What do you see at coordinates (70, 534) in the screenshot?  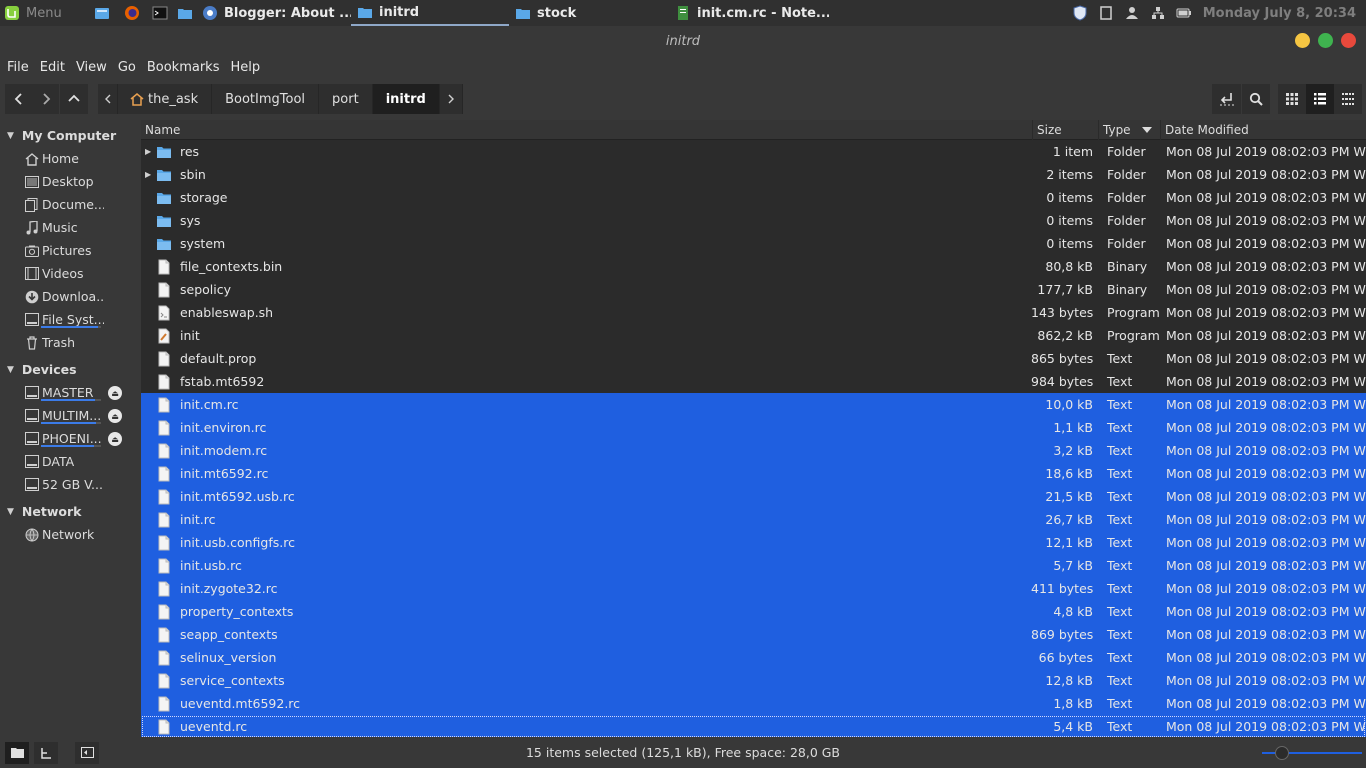 I see `sidebar-item-network: Network` at bounding box center [70, 534].